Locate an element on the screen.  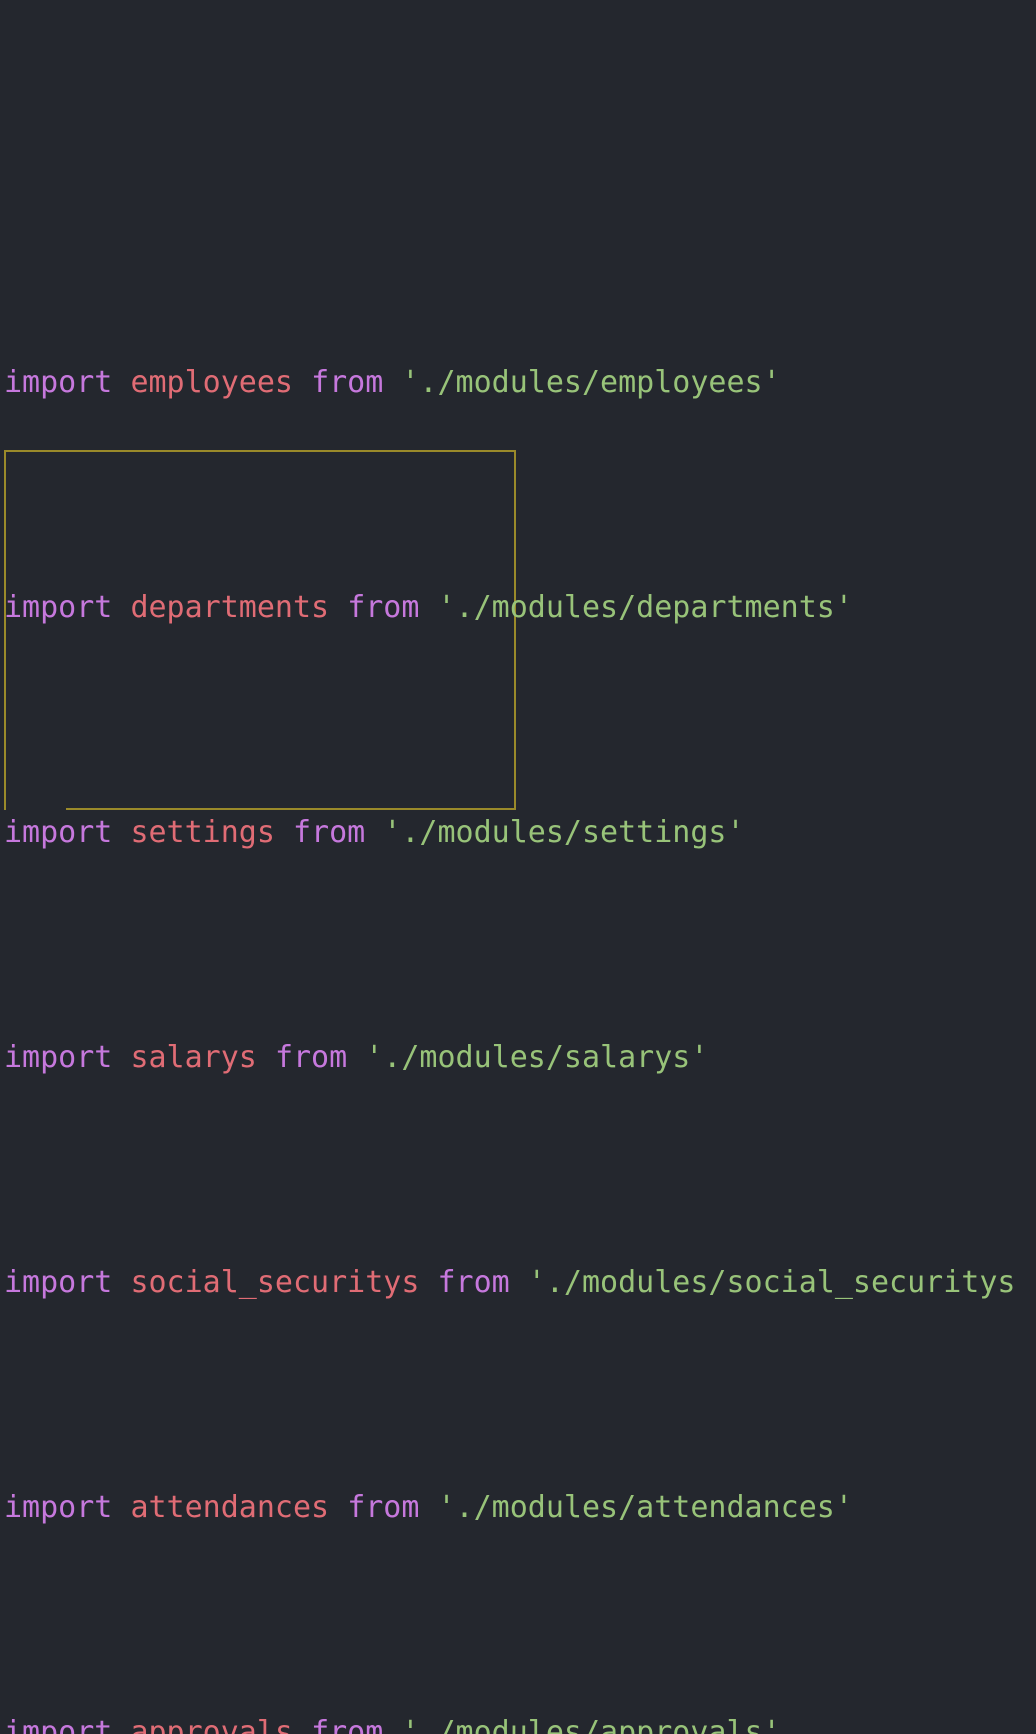
import-binding-salarys: salarys is located at coordinates (193, 1057).